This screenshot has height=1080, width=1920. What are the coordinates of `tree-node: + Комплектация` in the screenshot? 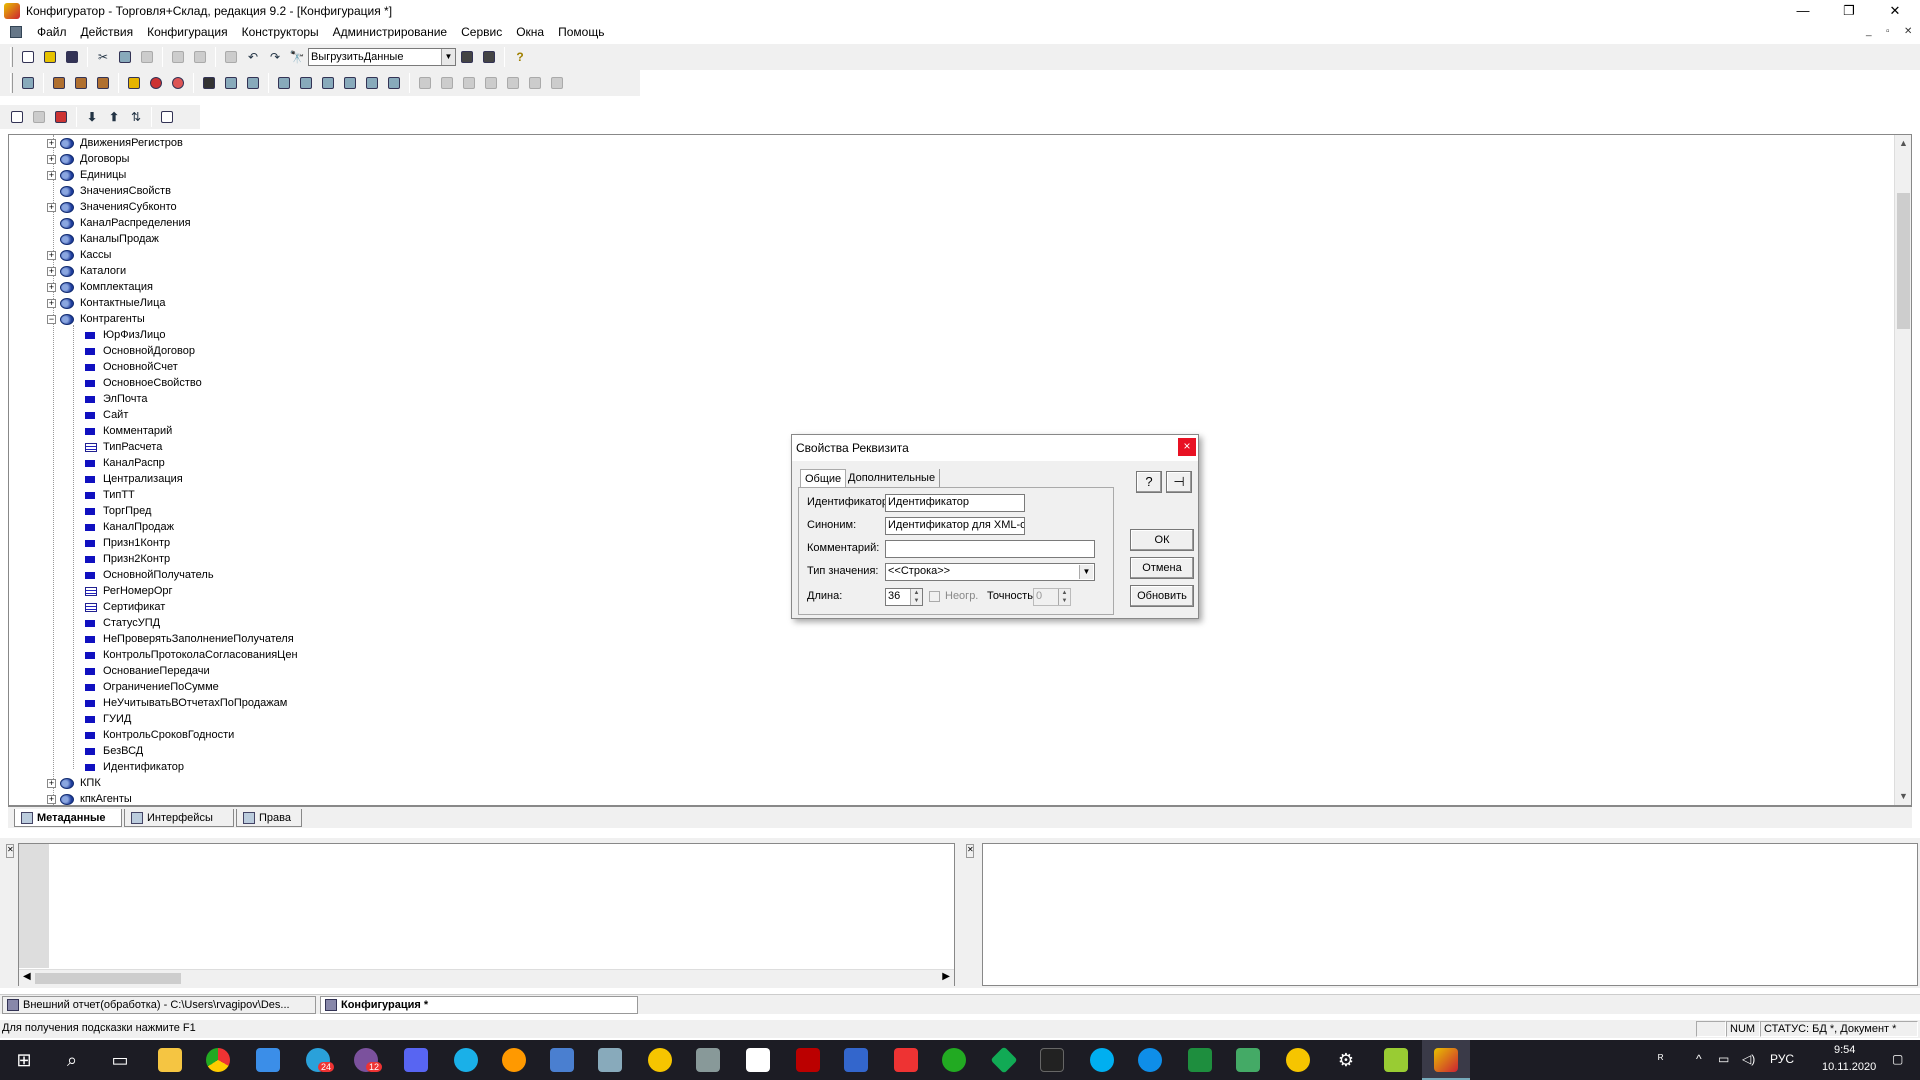 It's located at (100, 287).